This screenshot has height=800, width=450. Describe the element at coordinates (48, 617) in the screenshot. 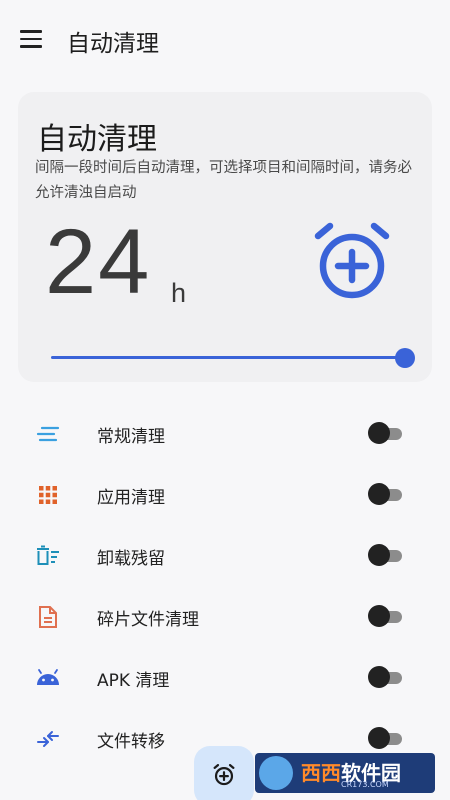

I see `file-icon` at that location.